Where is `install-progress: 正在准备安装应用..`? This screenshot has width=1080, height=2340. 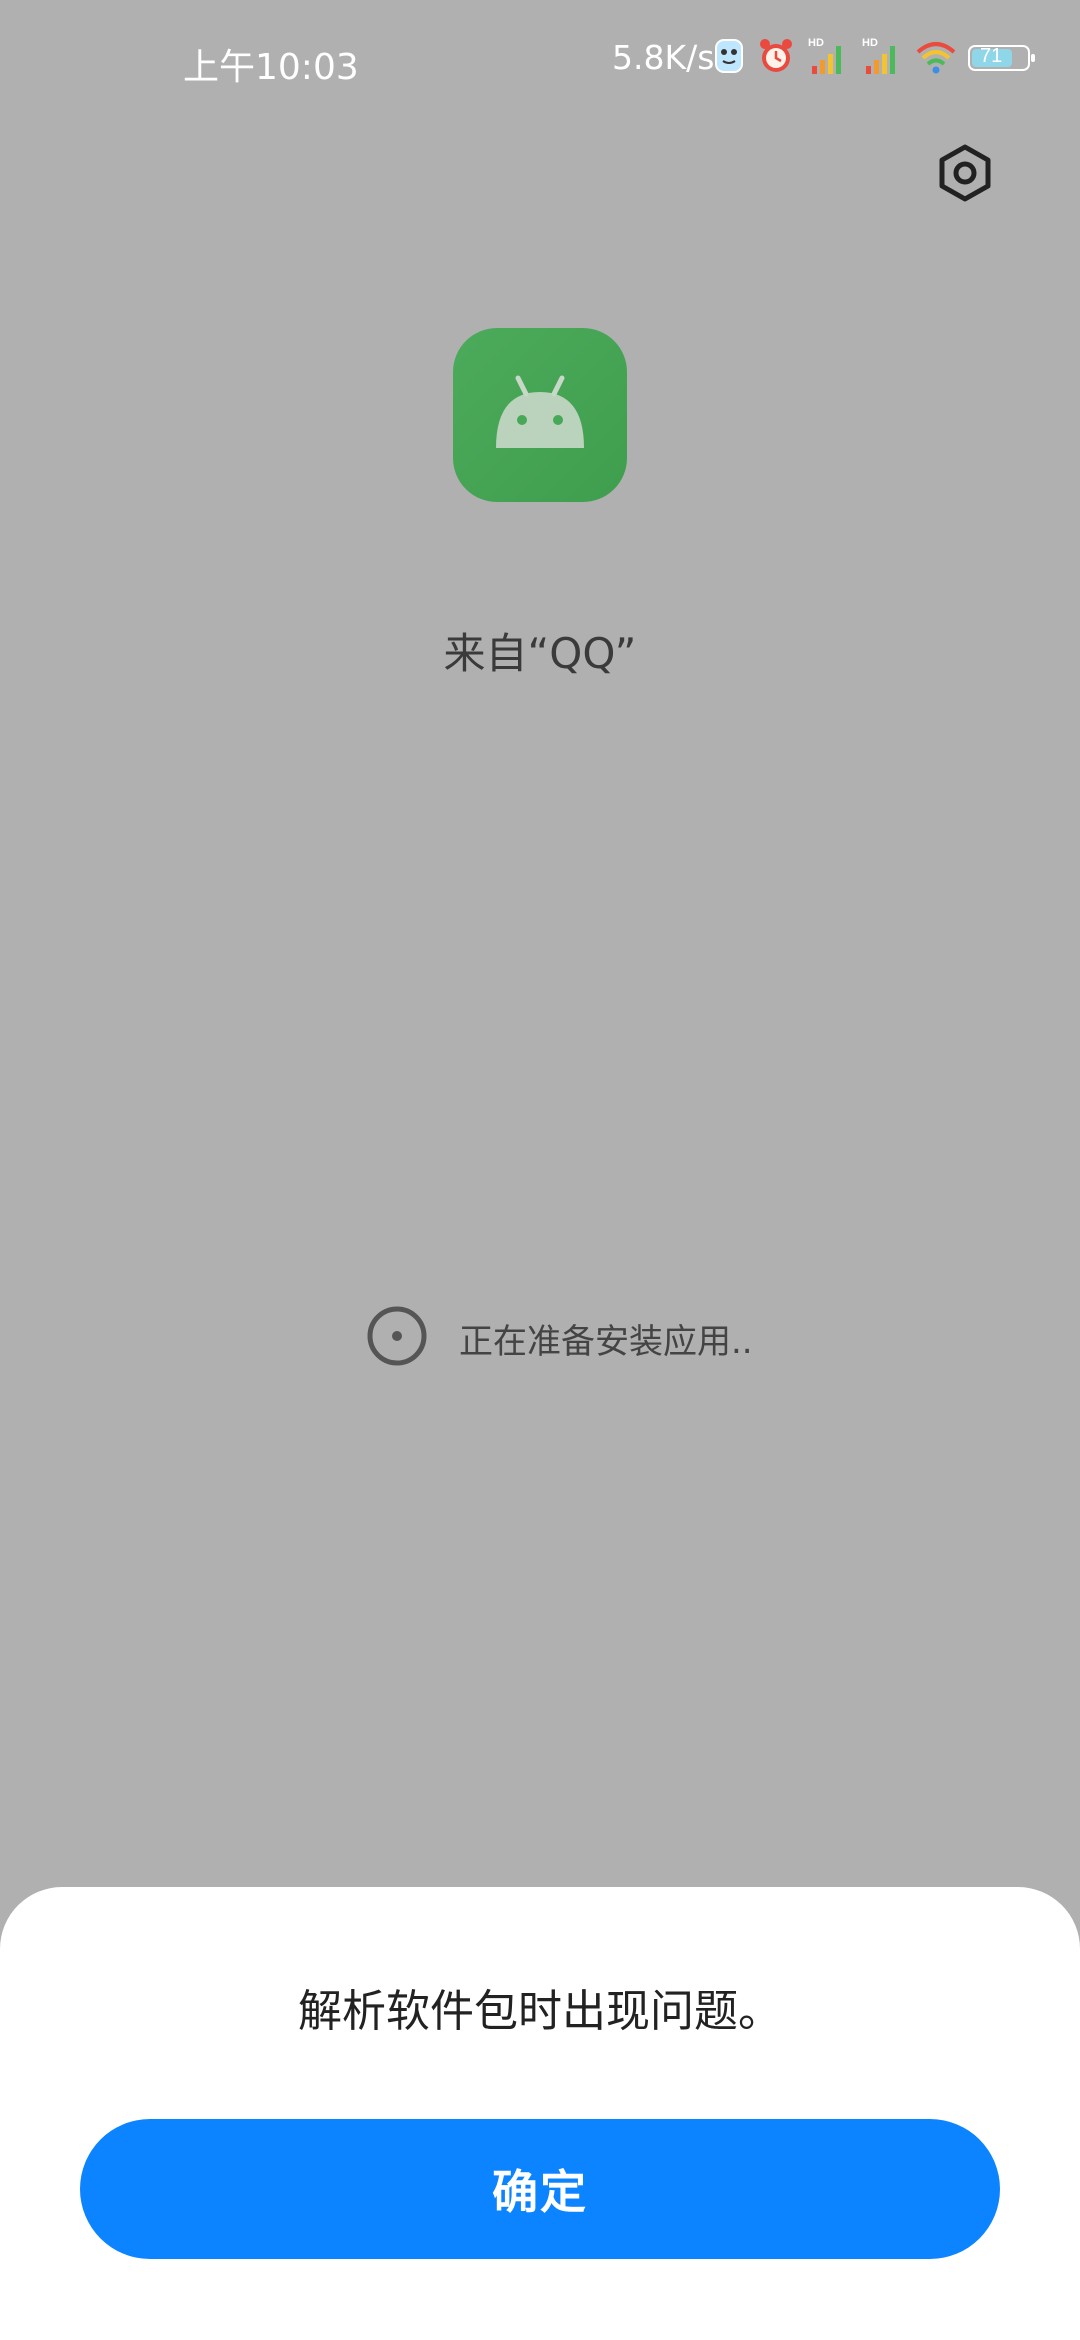 install-progress: 正在准备安装应用.. is located at coordinates (559, 1338).